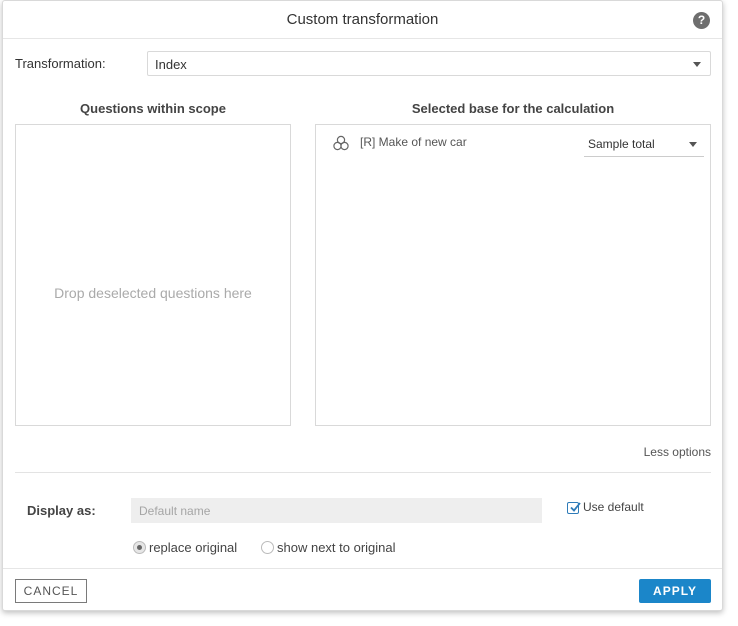 Image resolution: width=738 pixels, height=626 pixels. What do you see at coordinates (171, 64) in the screenshot?
I see `transformation-selected-value: Index` at bounding box center [171, 64].